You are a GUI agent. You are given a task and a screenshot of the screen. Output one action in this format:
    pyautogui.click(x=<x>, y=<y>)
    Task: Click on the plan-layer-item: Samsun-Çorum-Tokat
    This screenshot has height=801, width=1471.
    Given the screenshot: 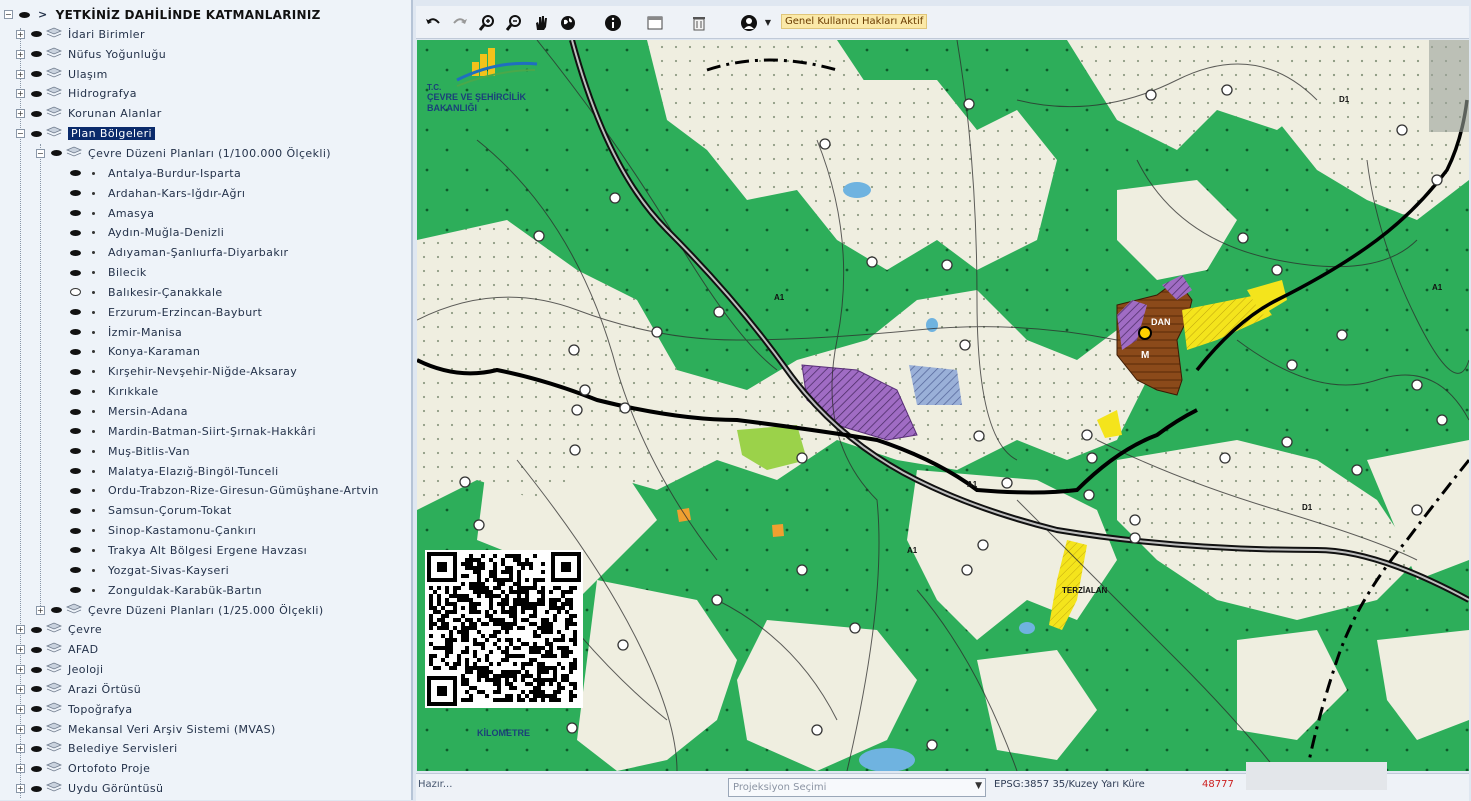 What is the action you would take?
    pyautogui.click(x=151, y=510)
    